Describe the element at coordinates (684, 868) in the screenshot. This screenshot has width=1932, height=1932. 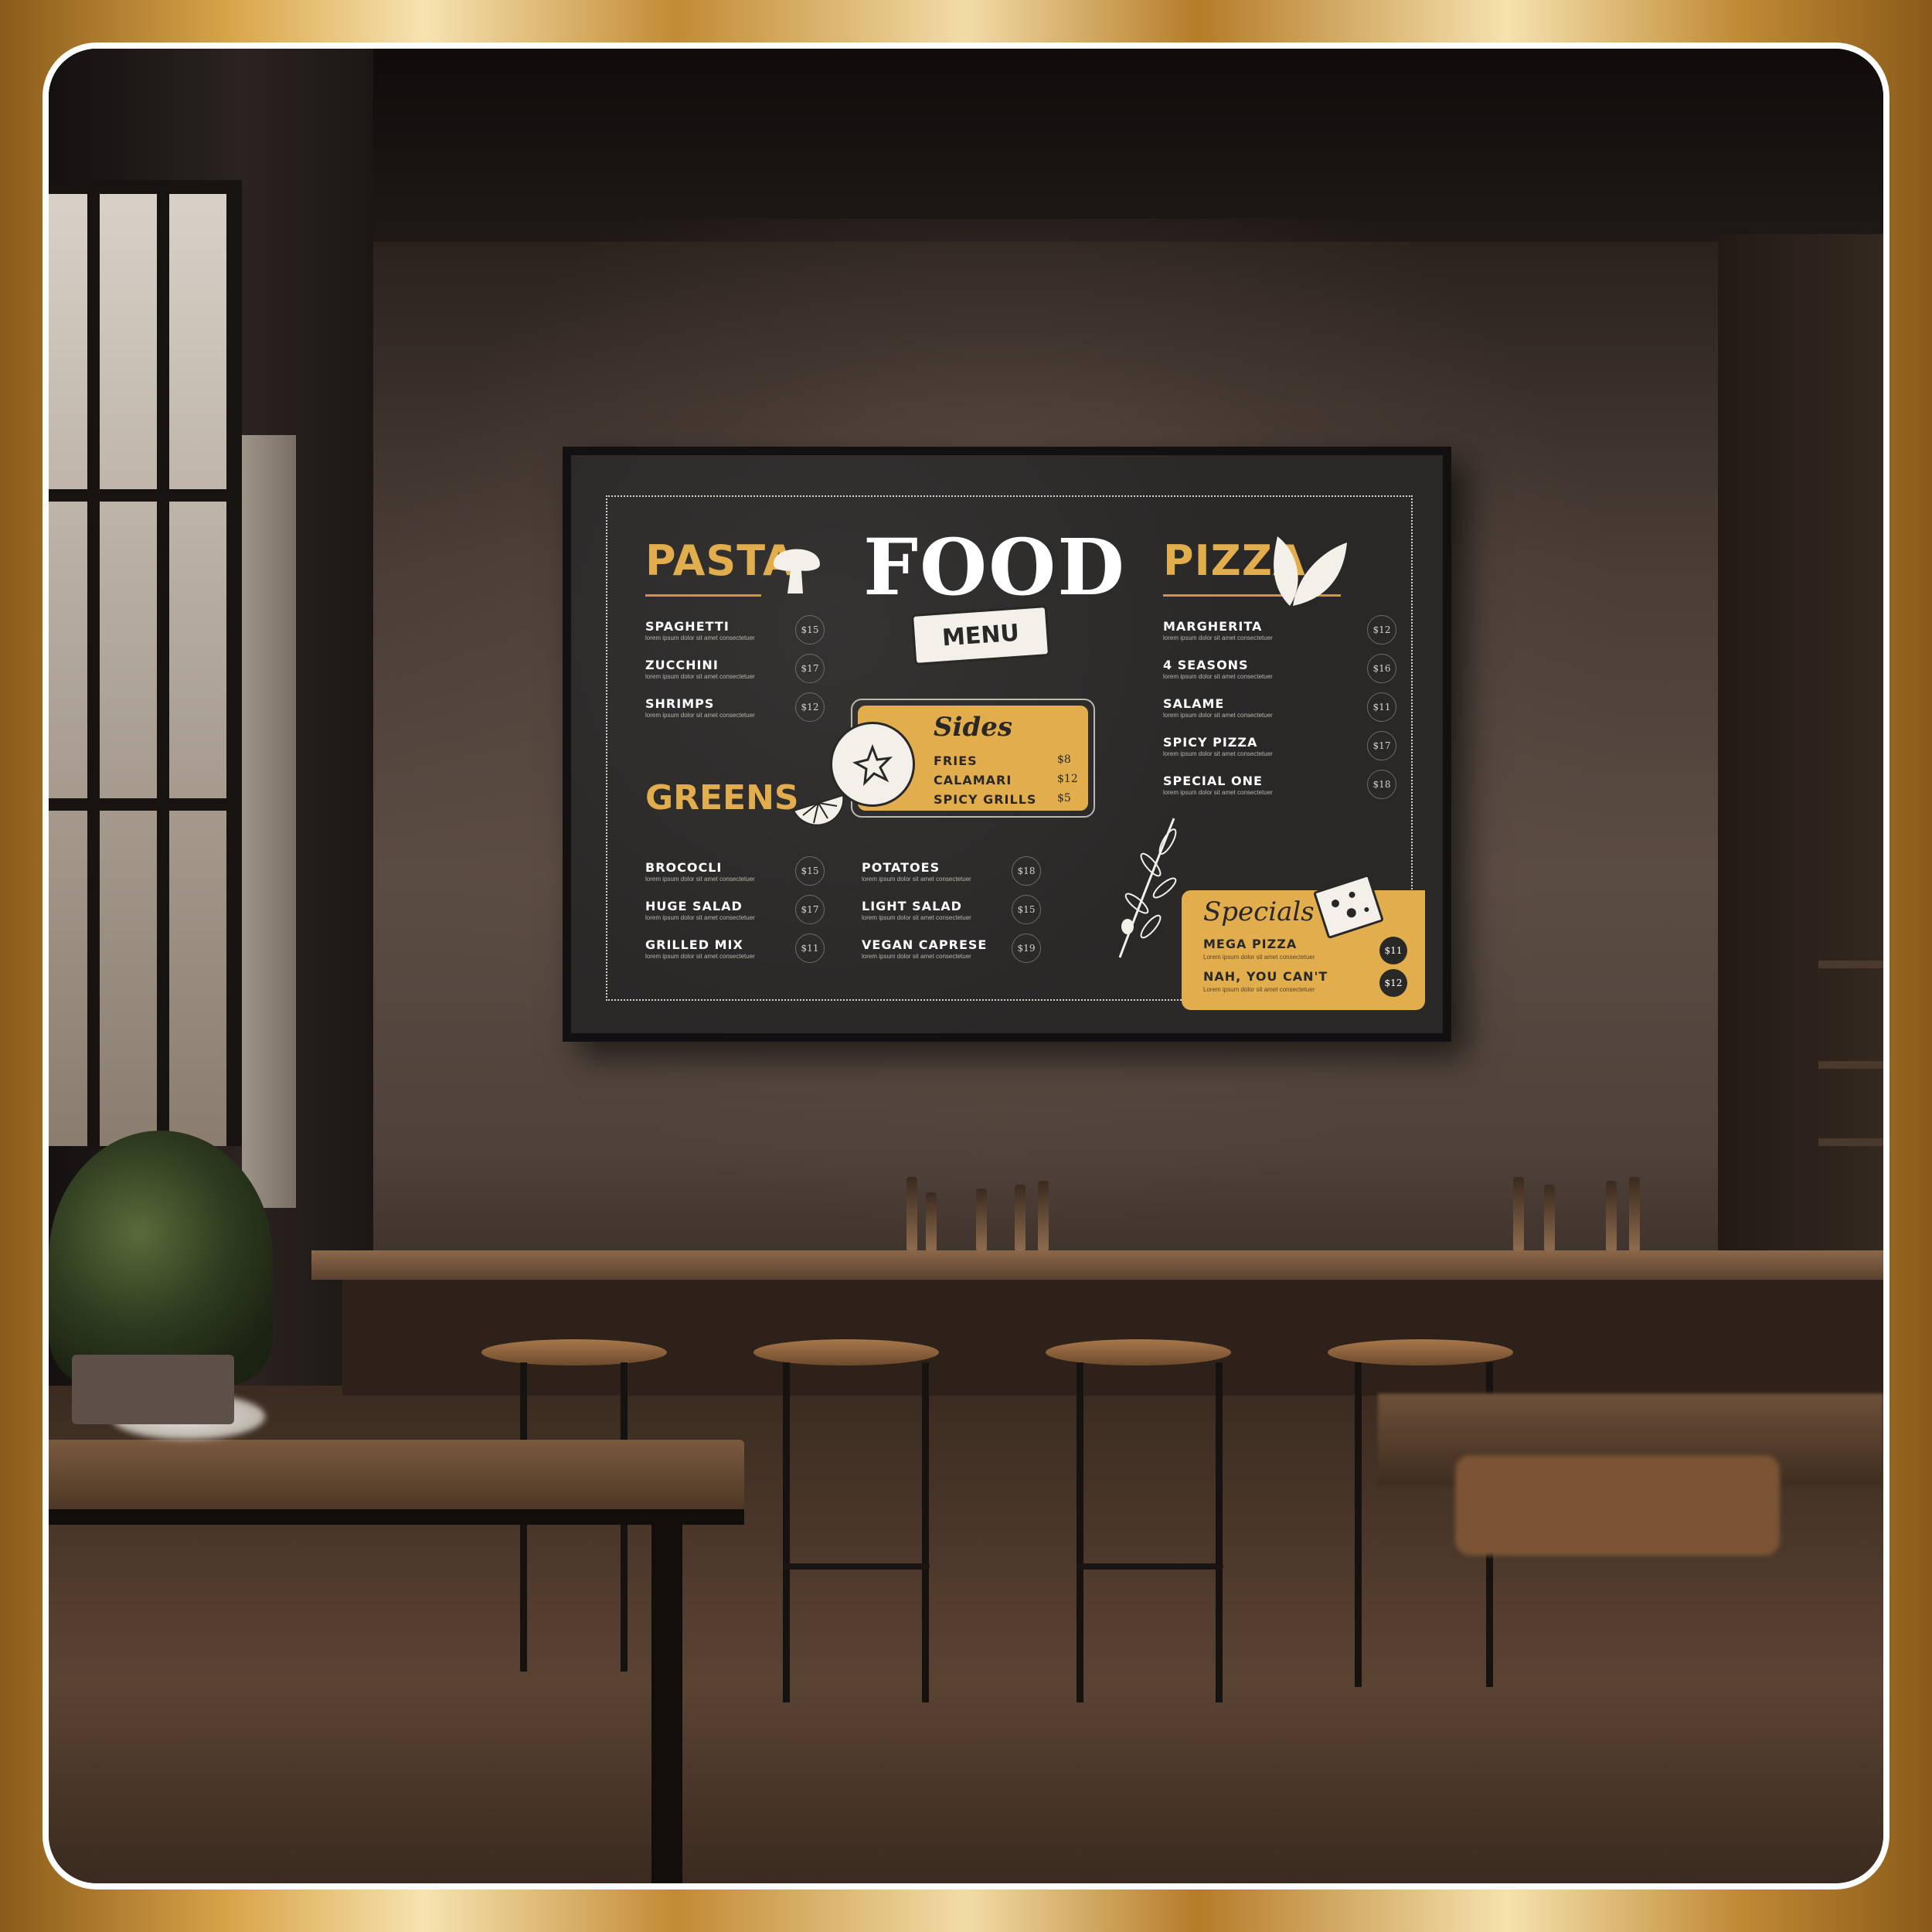
I see `menu-item-name: BROCOCLI` at that location.